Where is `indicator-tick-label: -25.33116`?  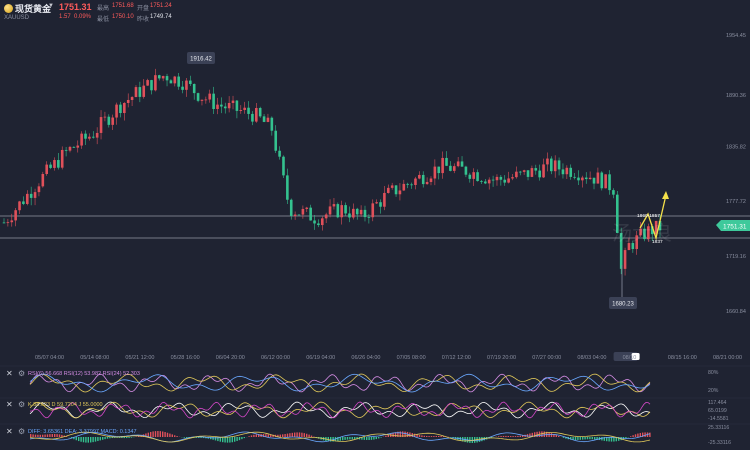 indicator-tick-label: -25.33116 is located at coordinates (719, 443).